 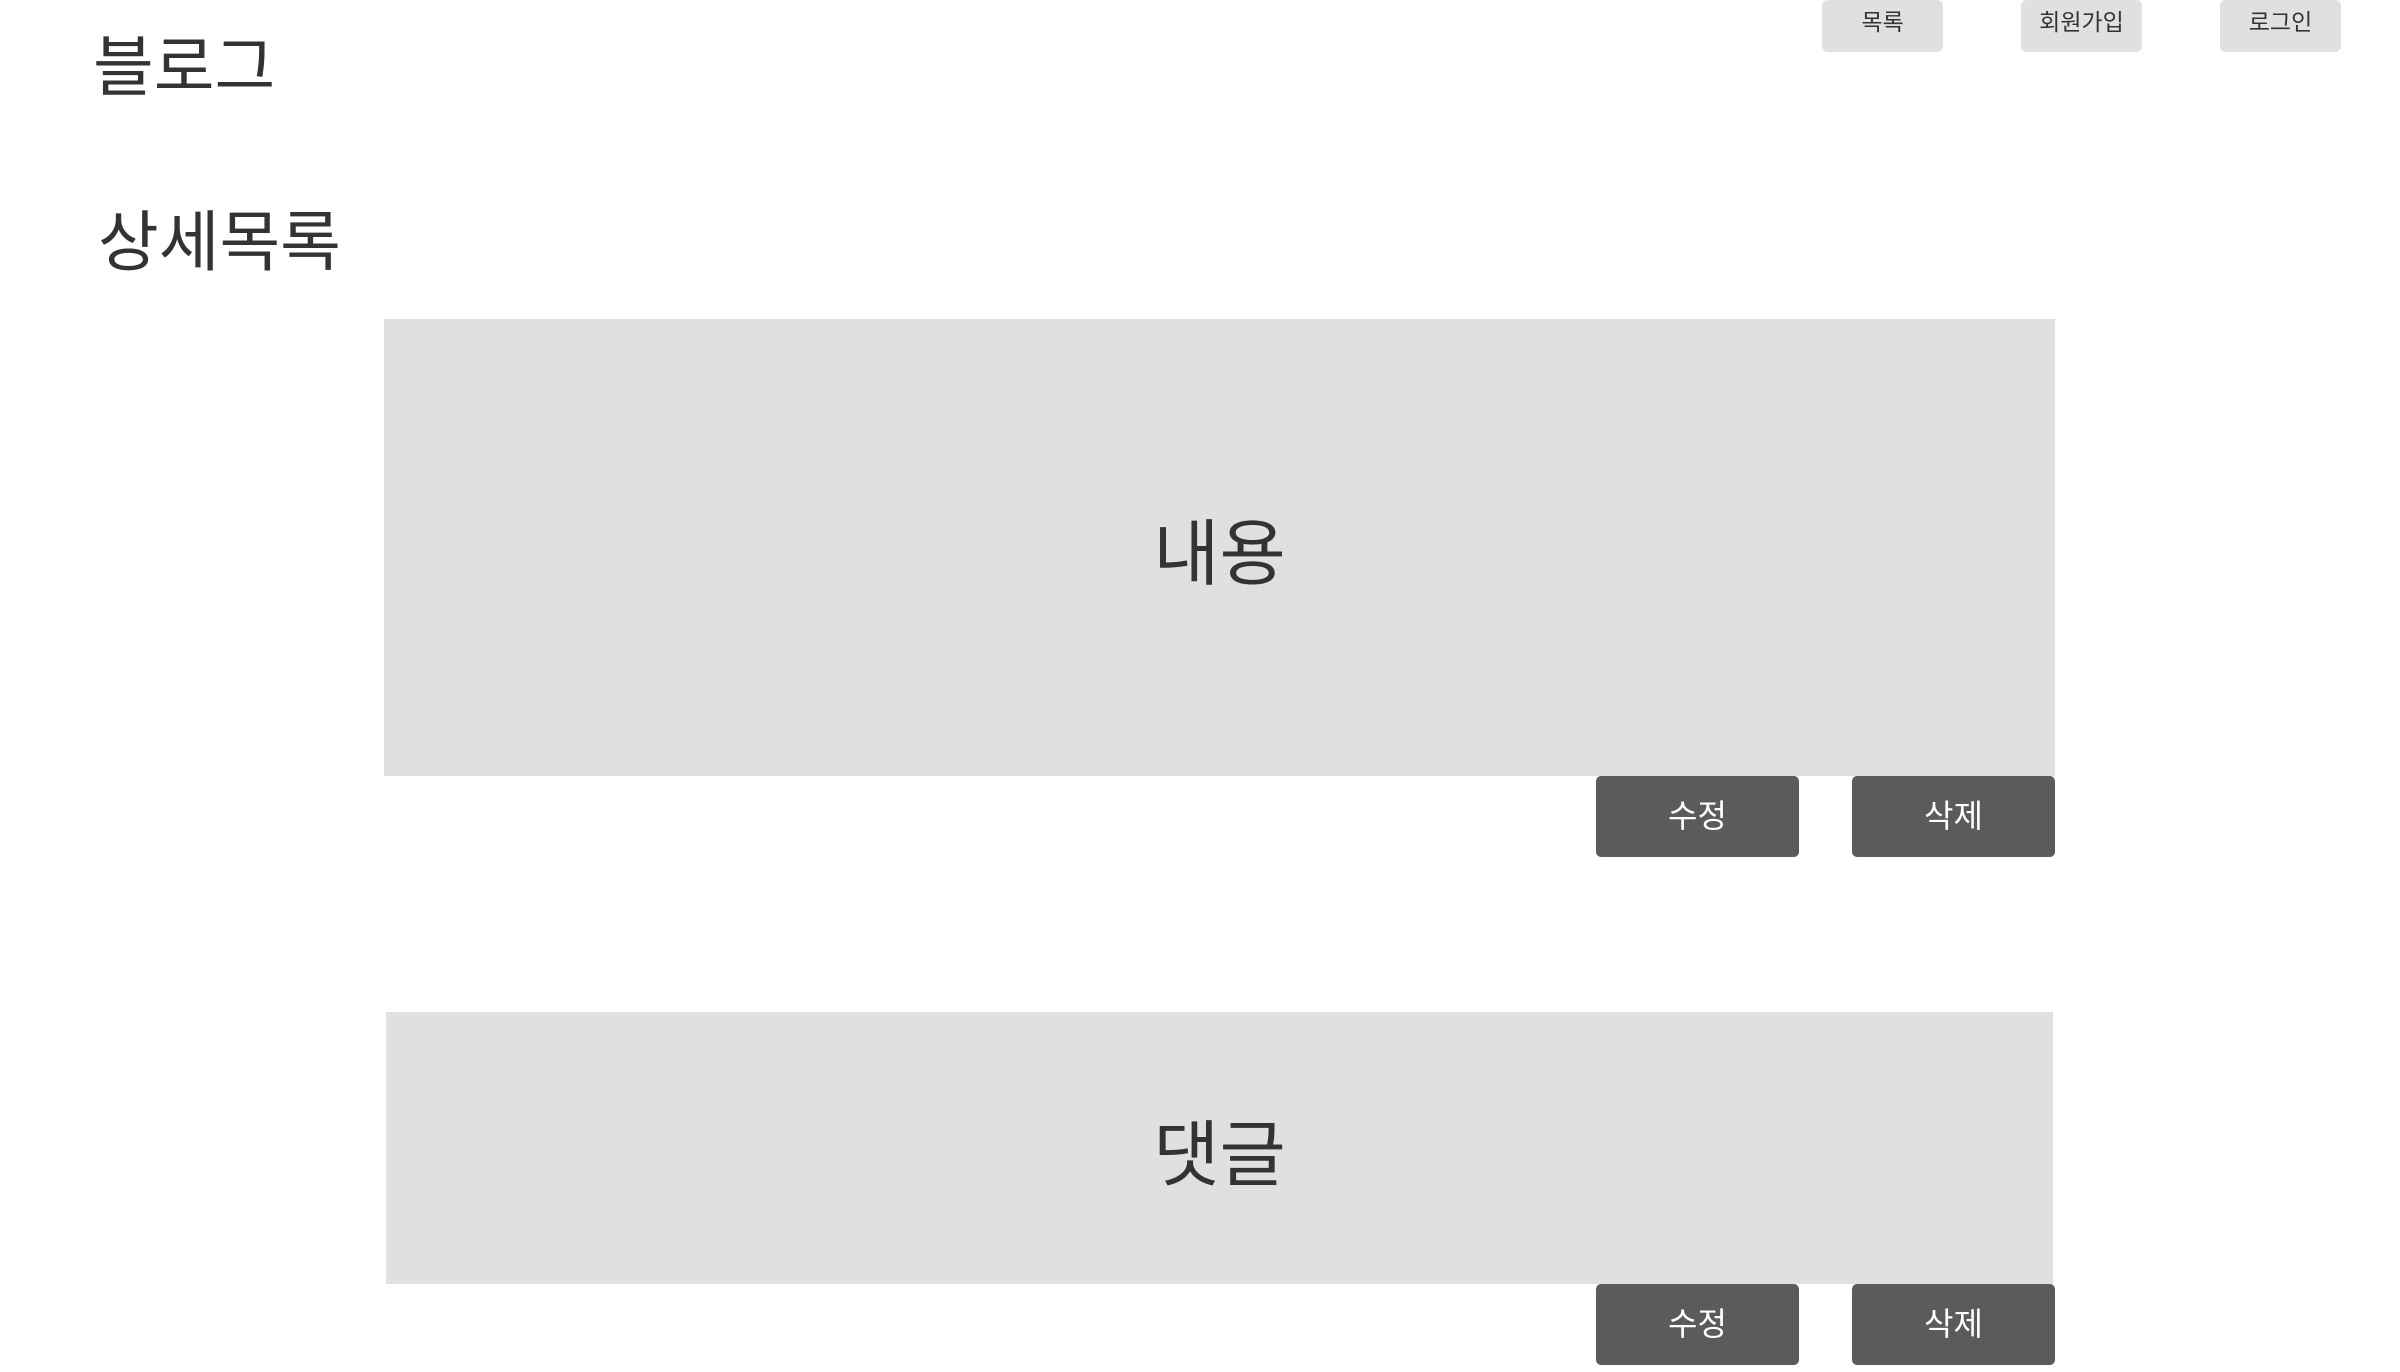 What do you see at coordinates (219, 242) in the screenshot?
I see `page-title: 상세목록` at bounding box center [219, 242].